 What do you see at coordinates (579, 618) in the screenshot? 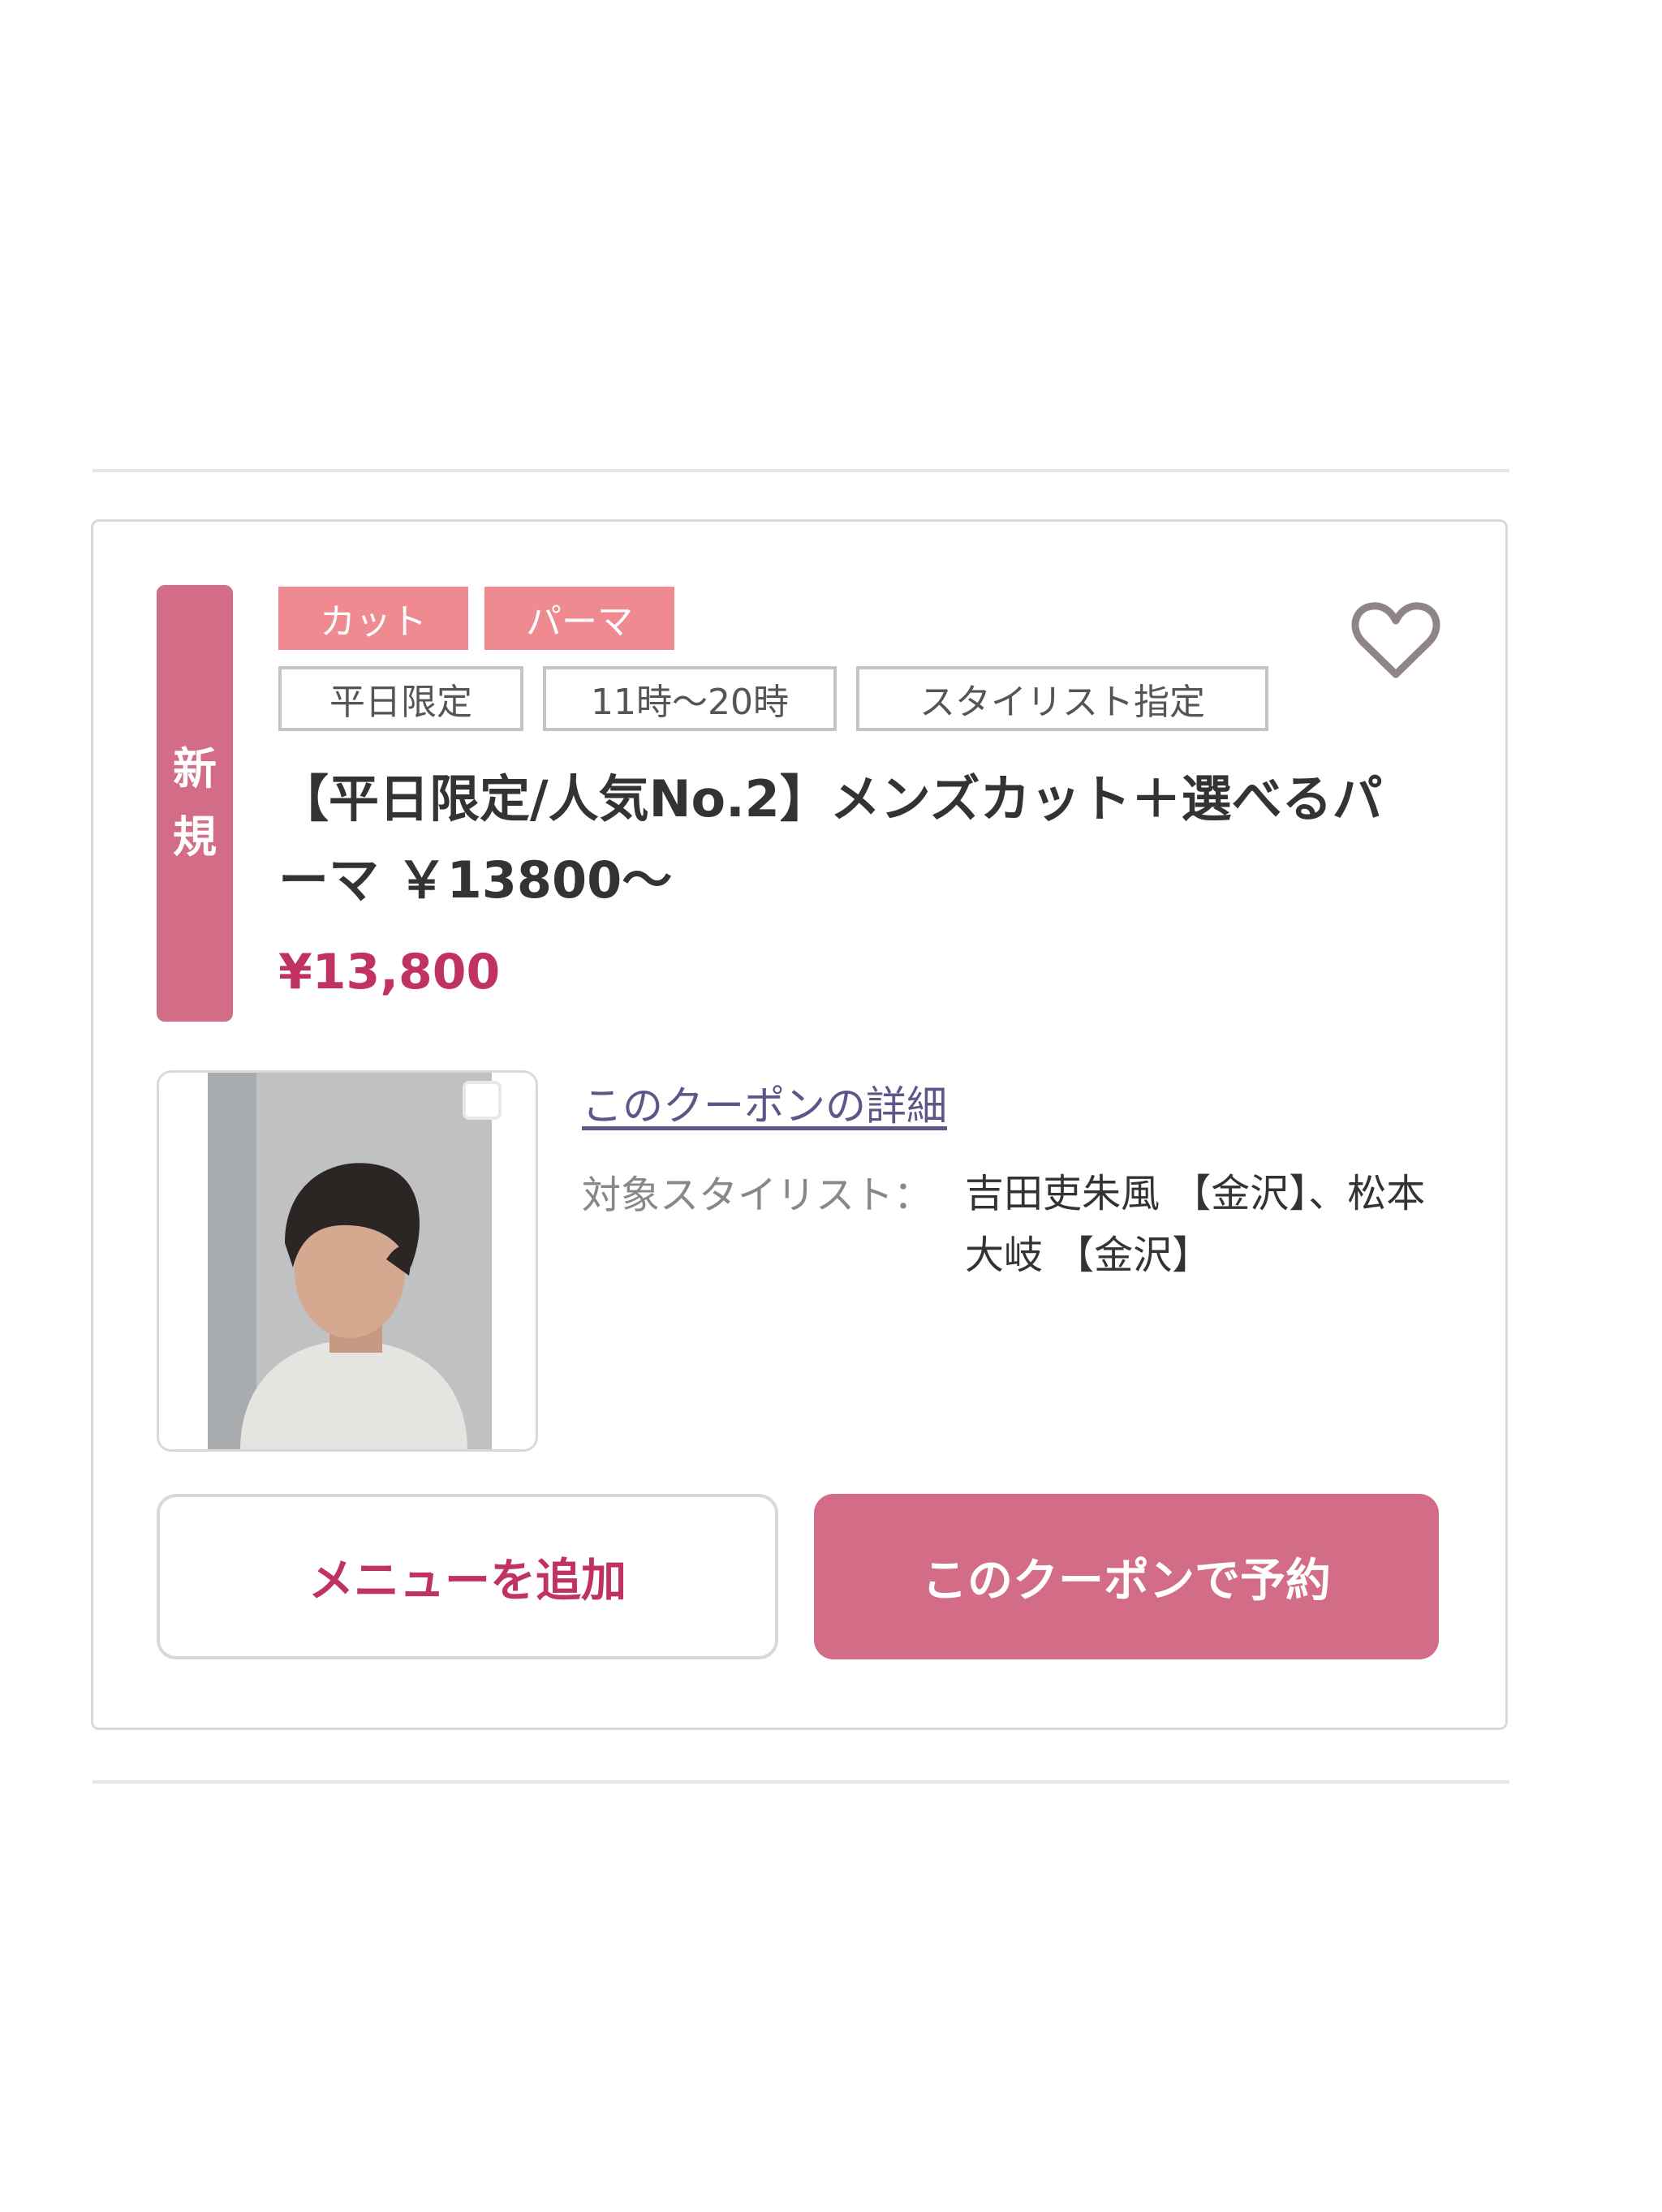
I see `tag-perm: パーマ` at bounding box center [579, 618].